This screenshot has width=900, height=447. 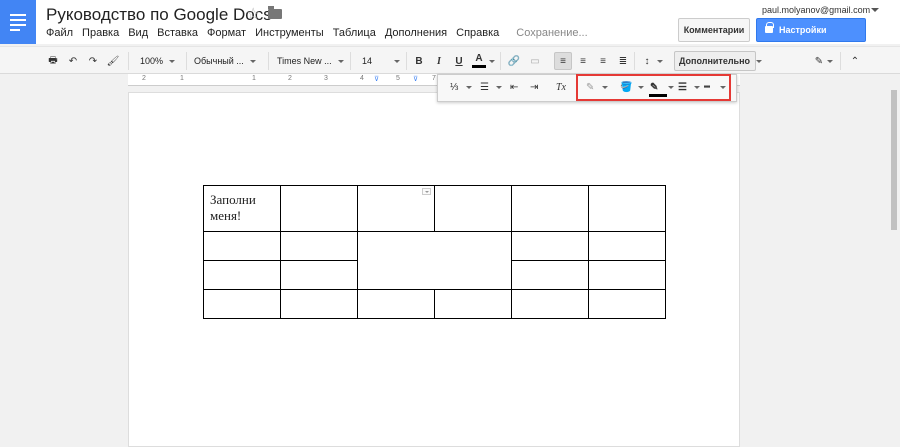 I want to click on folder-icon, so click(x=275, y=12).